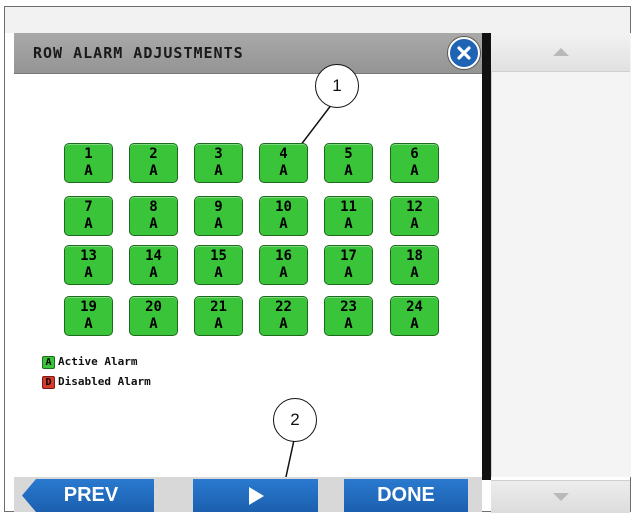 Image resolution: width=636 pixels, height=515 pixels. I want to click on triangle-down-icon, so click(560, 497).